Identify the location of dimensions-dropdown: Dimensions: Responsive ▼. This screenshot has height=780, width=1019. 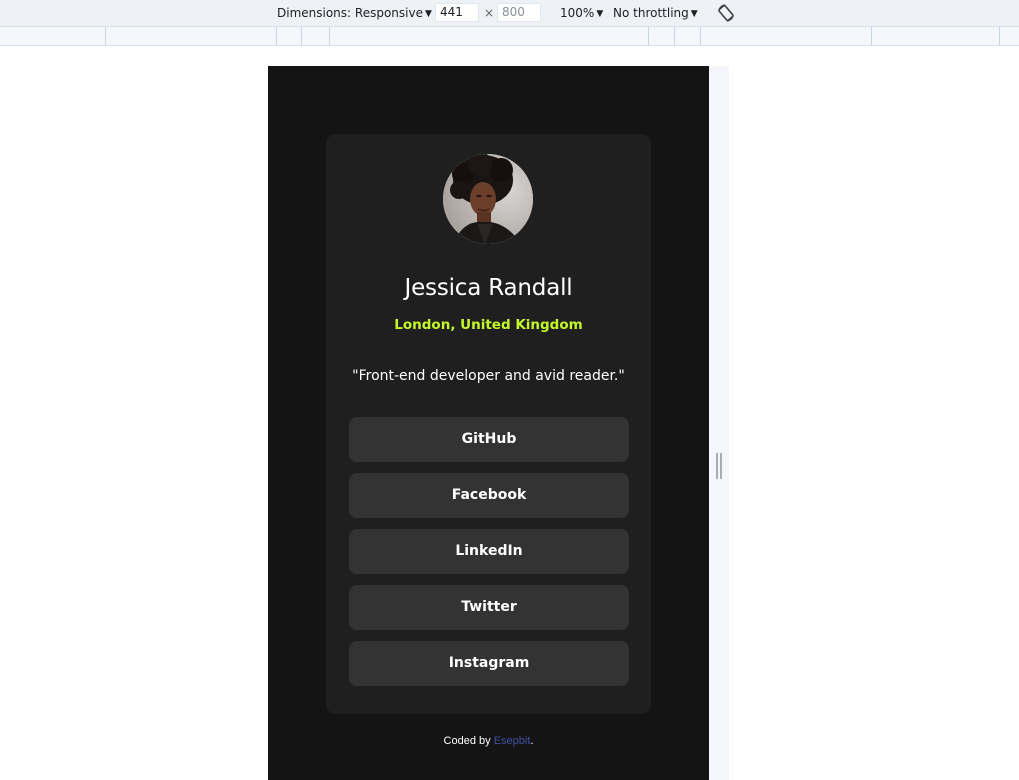
(354, 13).